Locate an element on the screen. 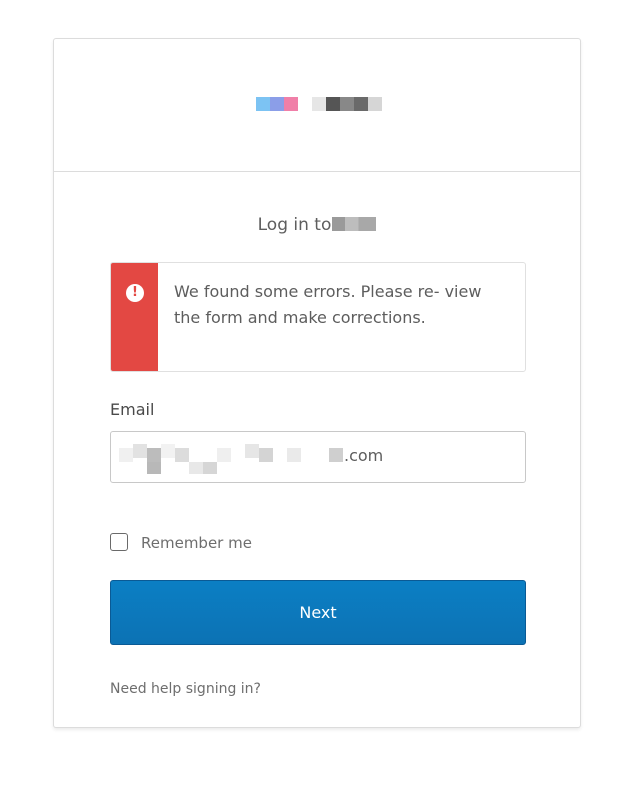 The height and width of the screenshot is (802, 633). page-title: Log in to is located at coordinates (317, 225).